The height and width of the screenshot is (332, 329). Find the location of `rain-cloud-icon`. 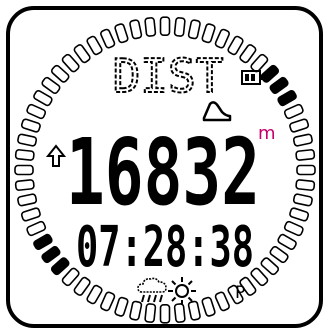

rain-cloud-icon is located at coordinates (152, 290).